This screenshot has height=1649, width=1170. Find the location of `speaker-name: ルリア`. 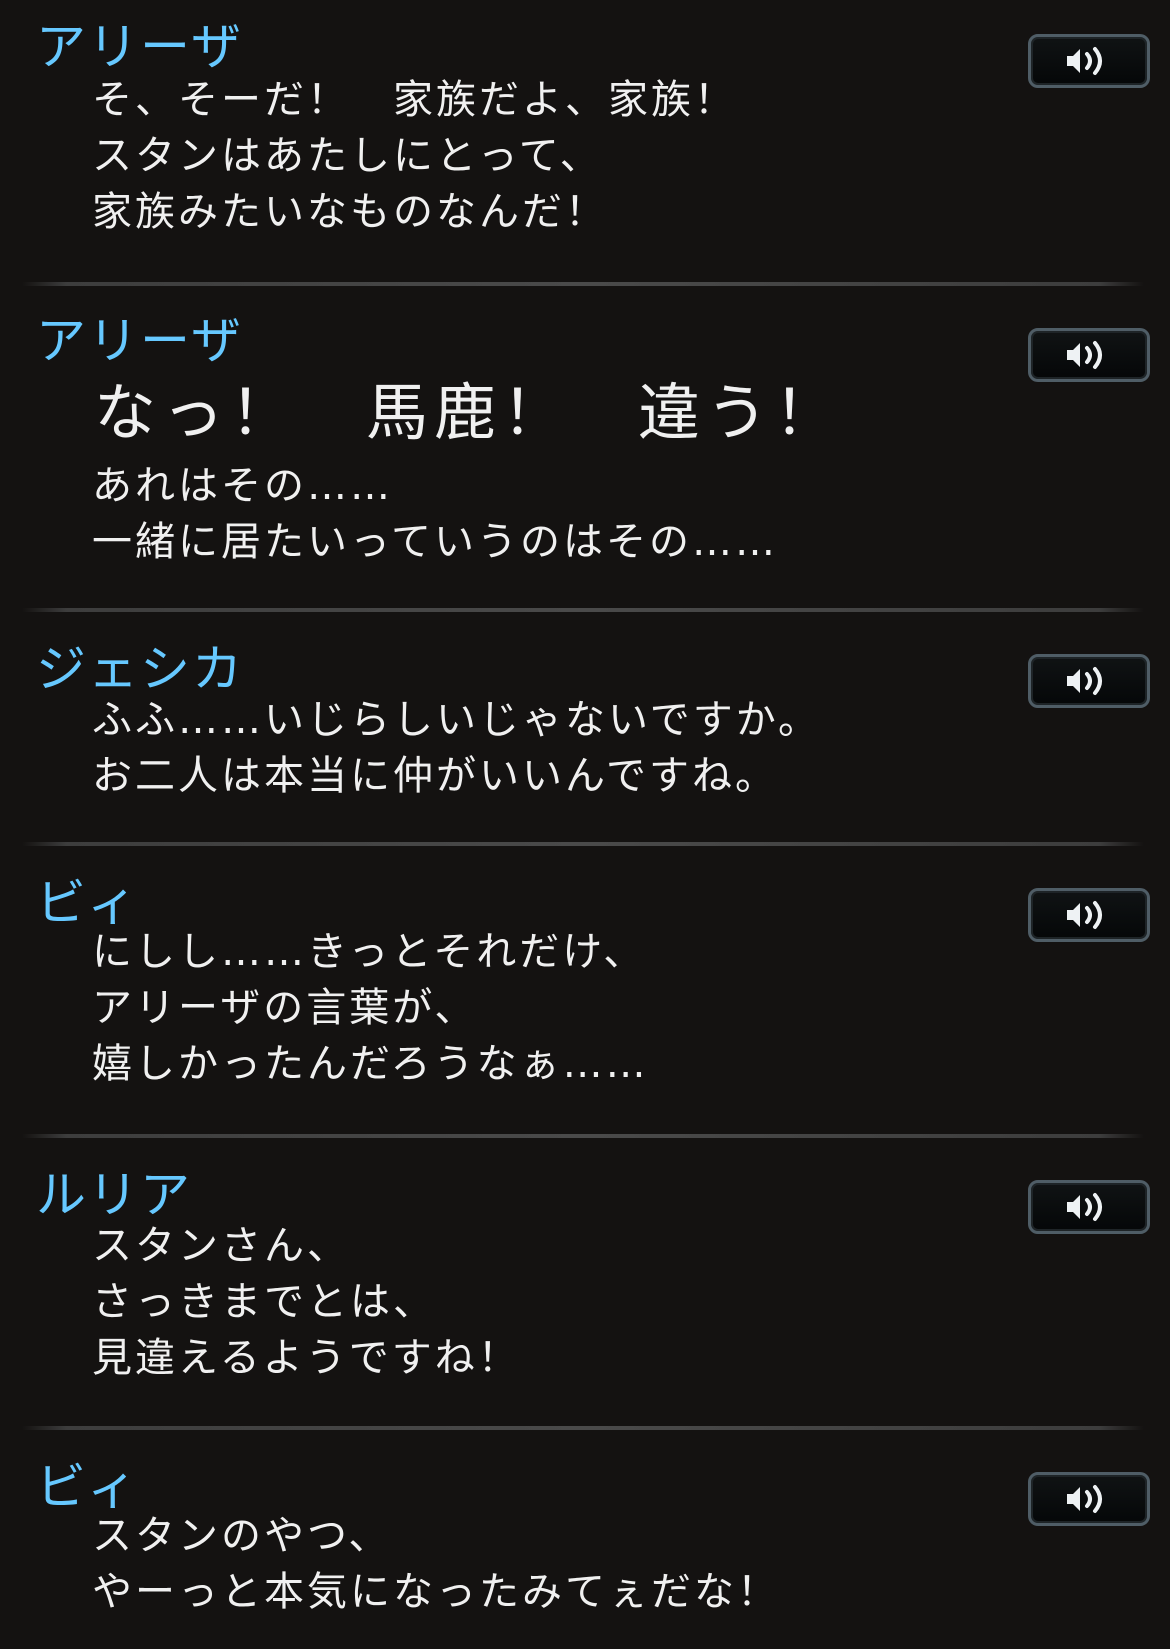

speaker-name: ルリア is located at coordinates (114, 1195).